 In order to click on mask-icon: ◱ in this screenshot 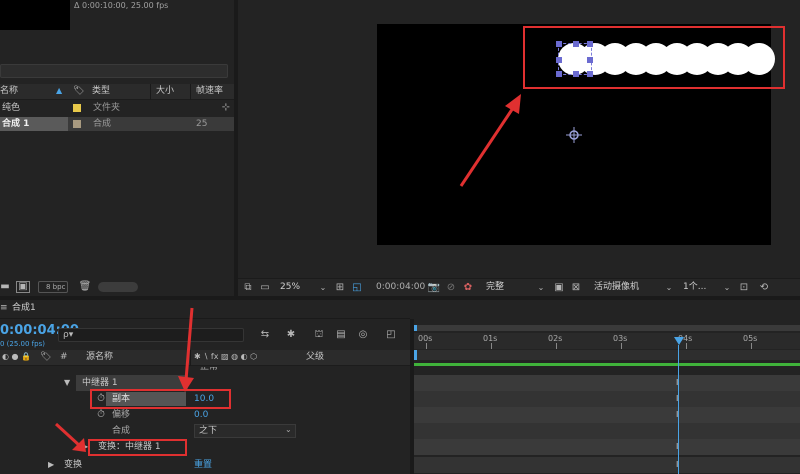, I will do `click(357, 288)`.